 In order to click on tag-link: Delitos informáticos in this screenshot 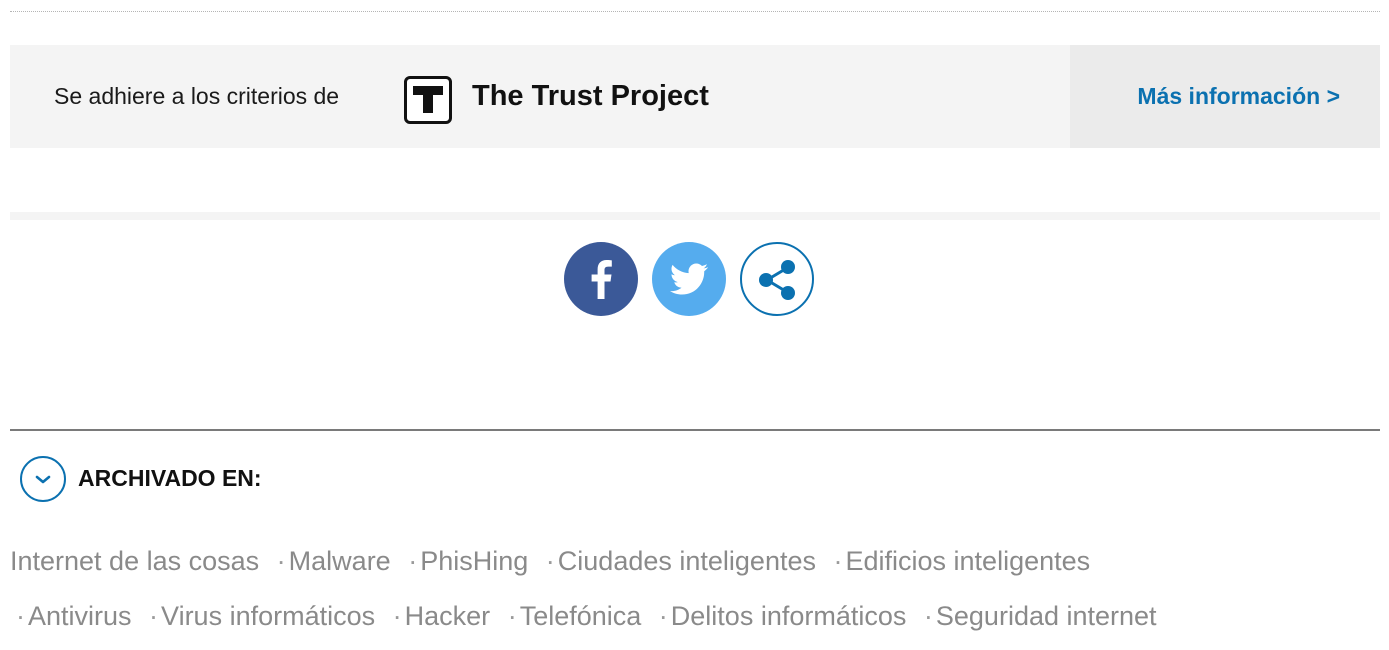, I will do `click(789, 616)`.